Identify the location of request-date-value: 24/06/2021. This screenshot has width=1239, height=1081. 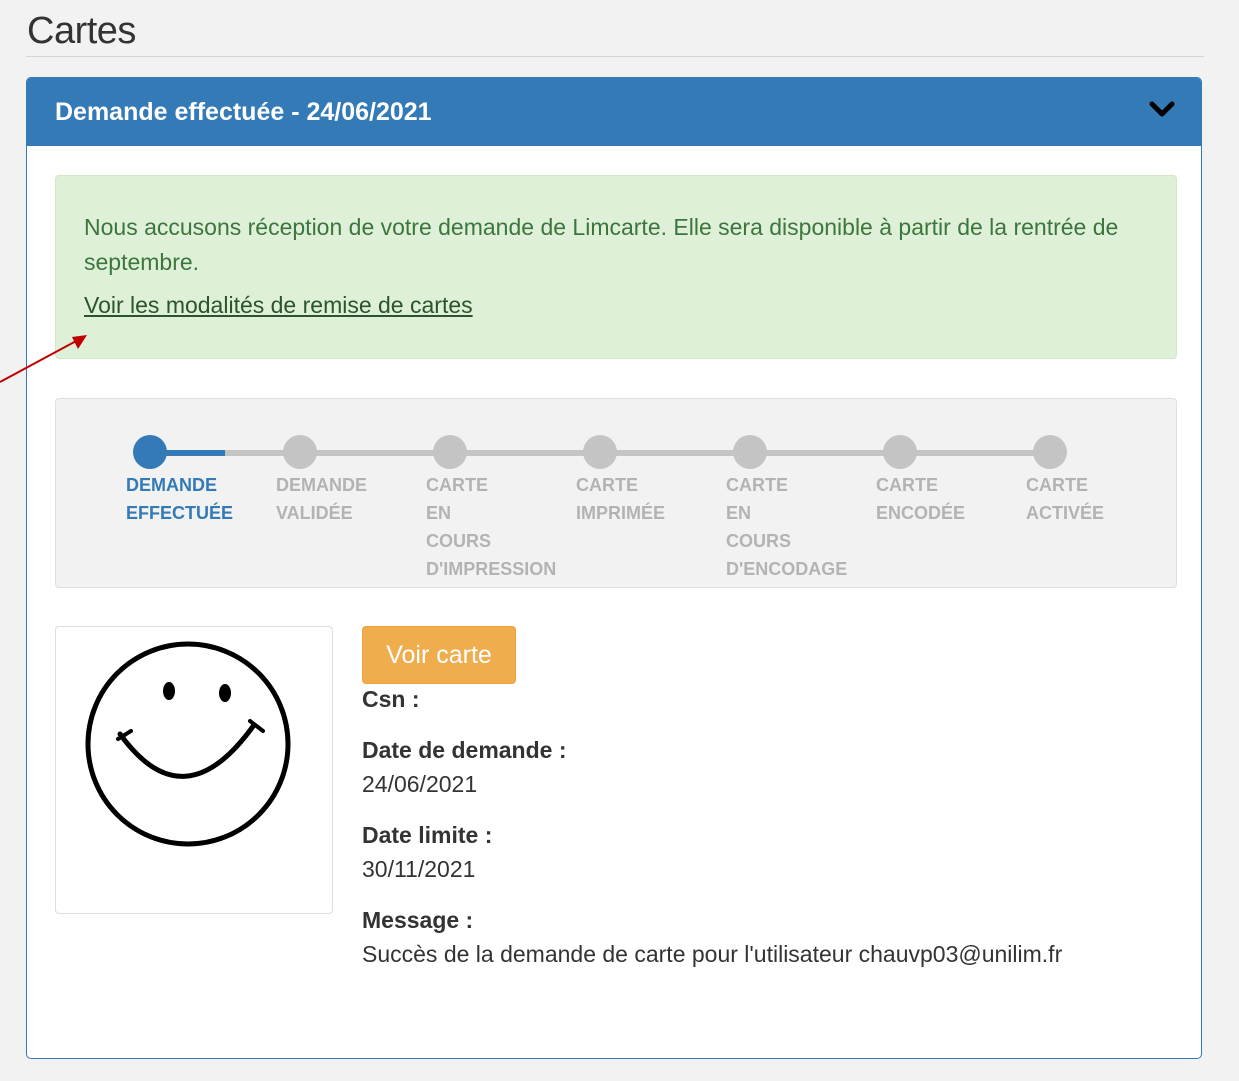
(420, 784).